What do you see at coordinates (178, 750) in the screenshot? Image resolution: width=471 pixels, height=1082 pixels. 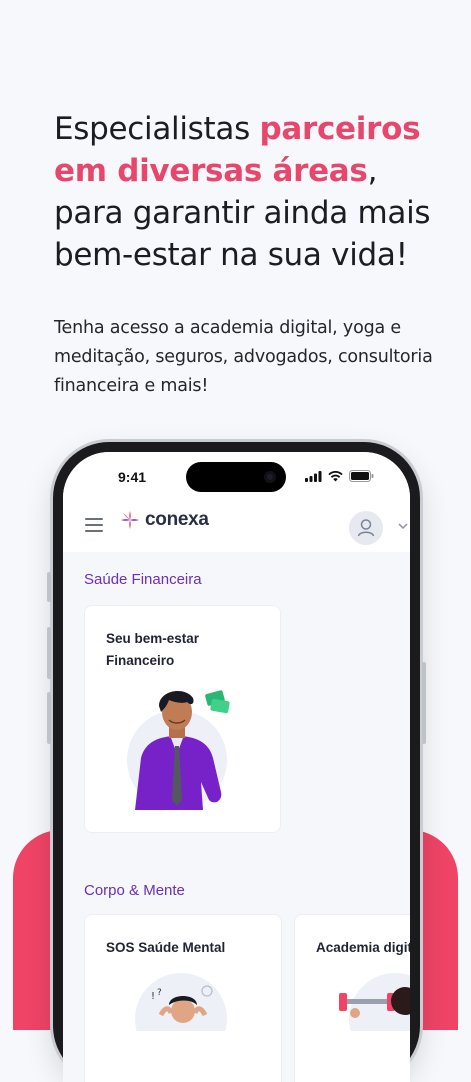 I see `financial-person-illustration` at bounding box center [178, 750].